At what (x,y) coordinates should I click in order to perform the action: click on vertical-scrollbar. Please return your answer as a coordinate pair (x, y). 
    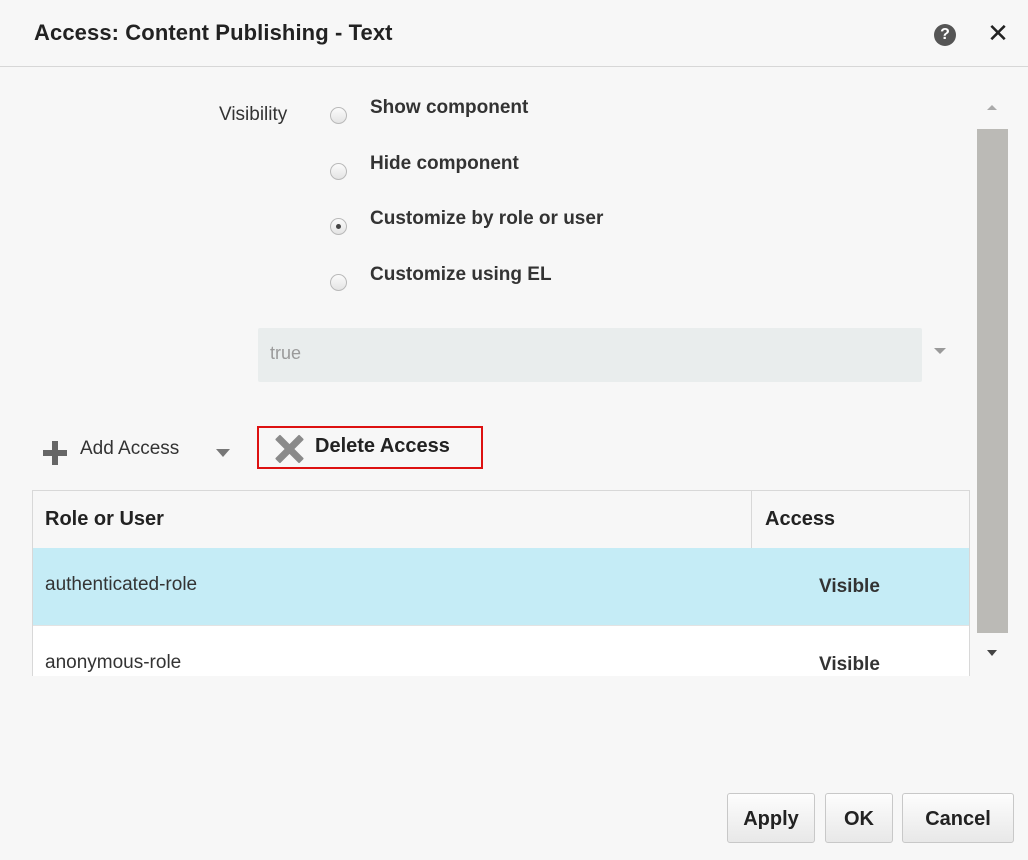
    Looking at the image, I should click on (992, 379).